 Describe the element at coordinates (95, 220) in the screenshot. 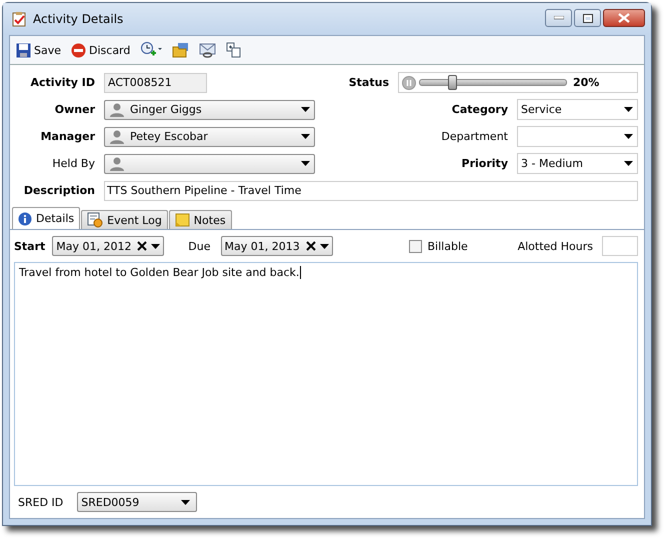

I see `log-clock-icon` at that location.